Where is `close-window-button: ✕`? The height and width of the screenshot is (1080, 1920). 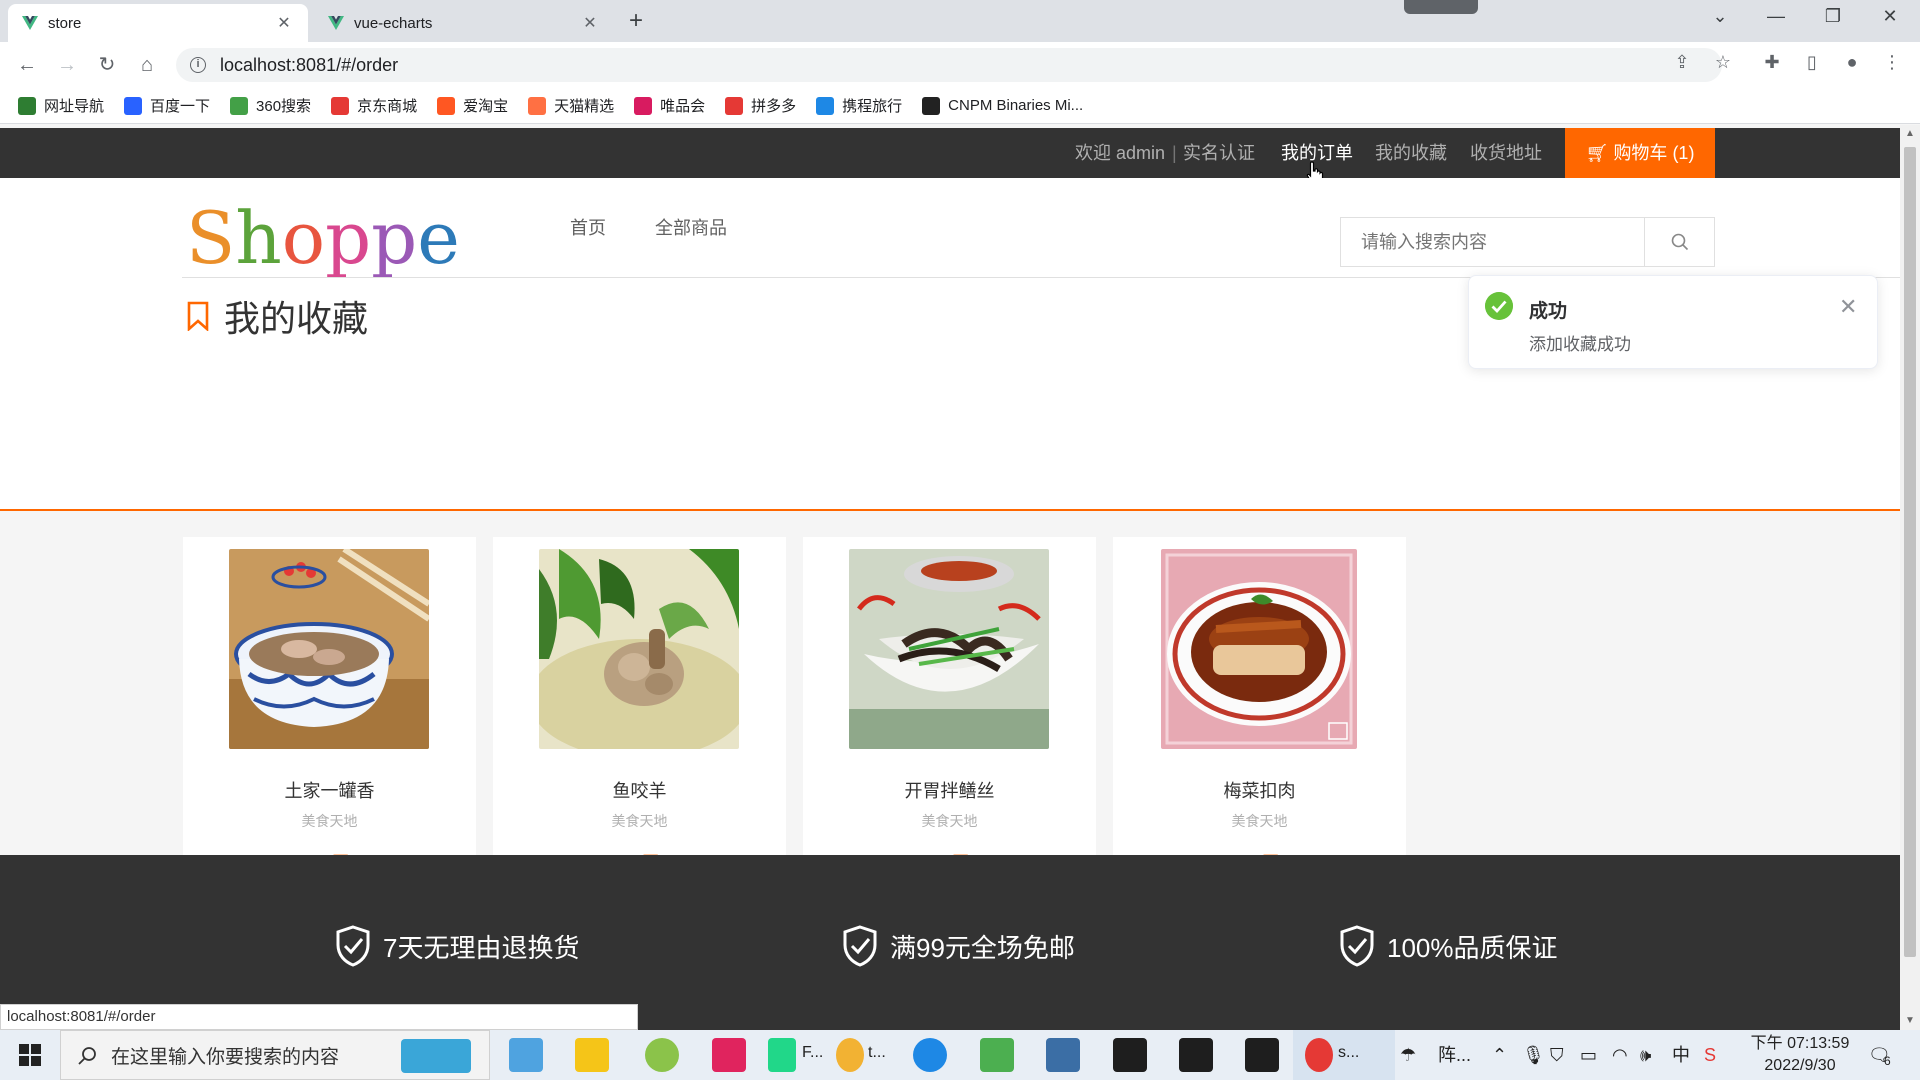 close-window-button: ✕ is located at coordinates (1890, 16).